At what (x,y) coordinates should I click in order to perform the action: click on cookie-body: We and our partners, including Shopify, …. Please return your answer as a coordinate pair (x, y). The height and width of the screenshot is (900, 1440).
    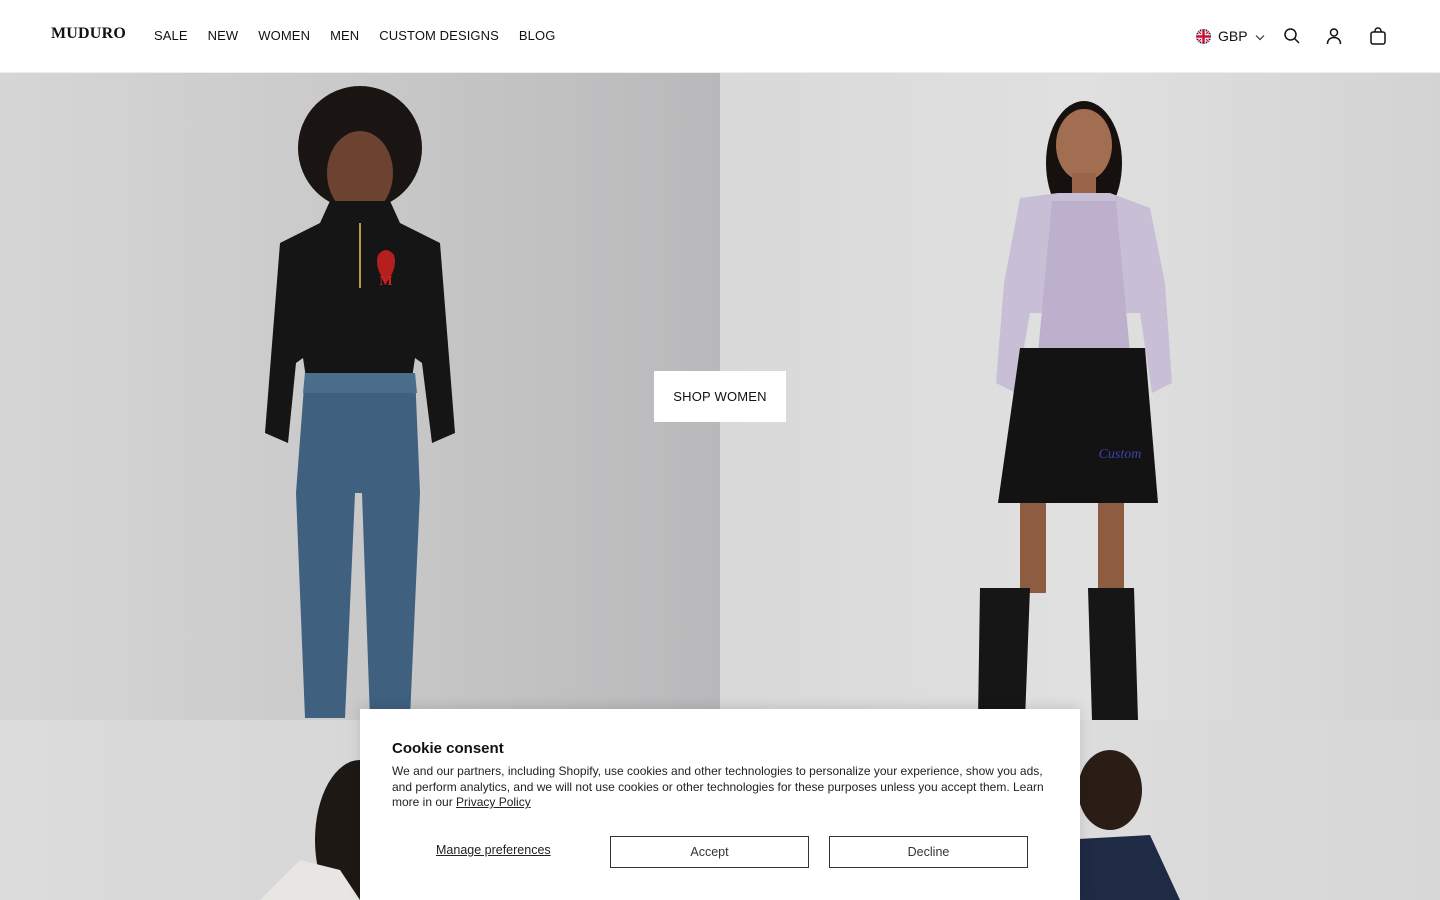
    Looking at the image, I should click on (722, 787).